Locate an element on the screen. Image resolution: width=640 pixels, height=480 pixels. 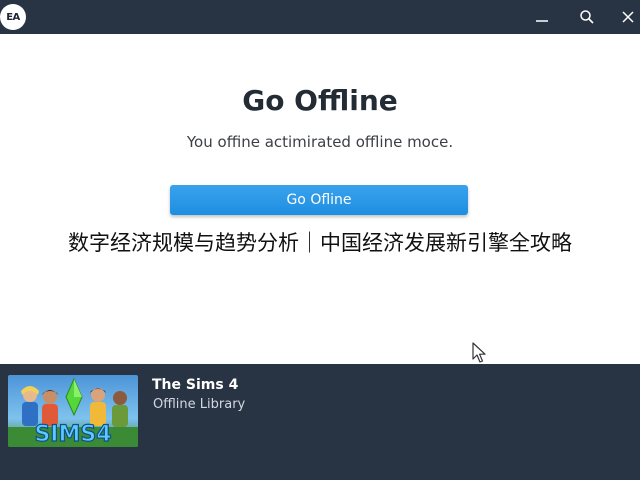
search-icon is located at coordinates (587, 17).